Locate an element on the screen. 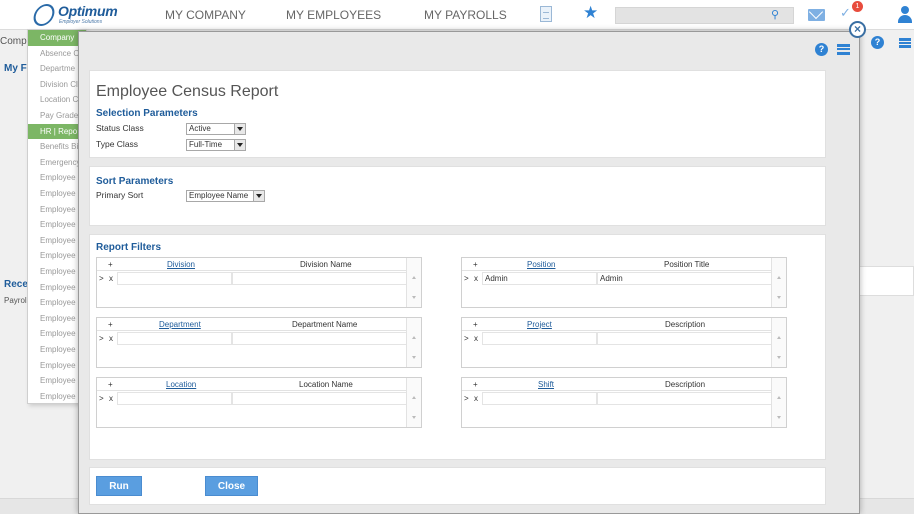  table-row: > x Admin Admin is located at coordinates (617, 279).